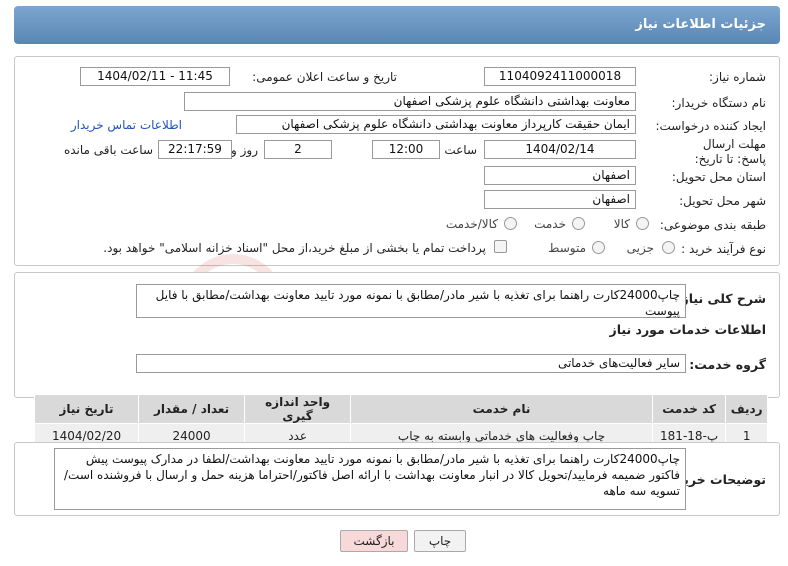 The height and width of the screenshot is (566, 788). What do you see at coordinates (298, 149) in the screenshot?
I see `remaining-days-field: 2` at bounding box center [298, 149].